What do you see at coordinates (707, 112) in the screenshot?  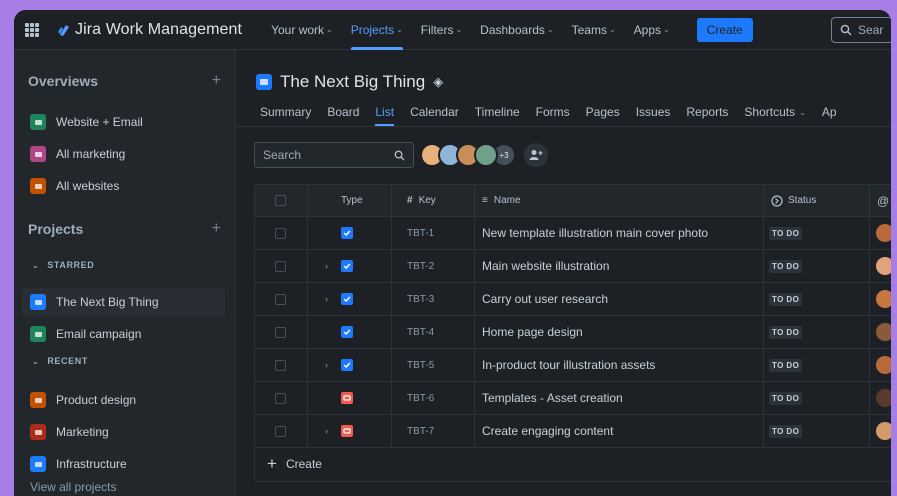 I see `tab-reports: Reports` at bounding box center [707, 112].